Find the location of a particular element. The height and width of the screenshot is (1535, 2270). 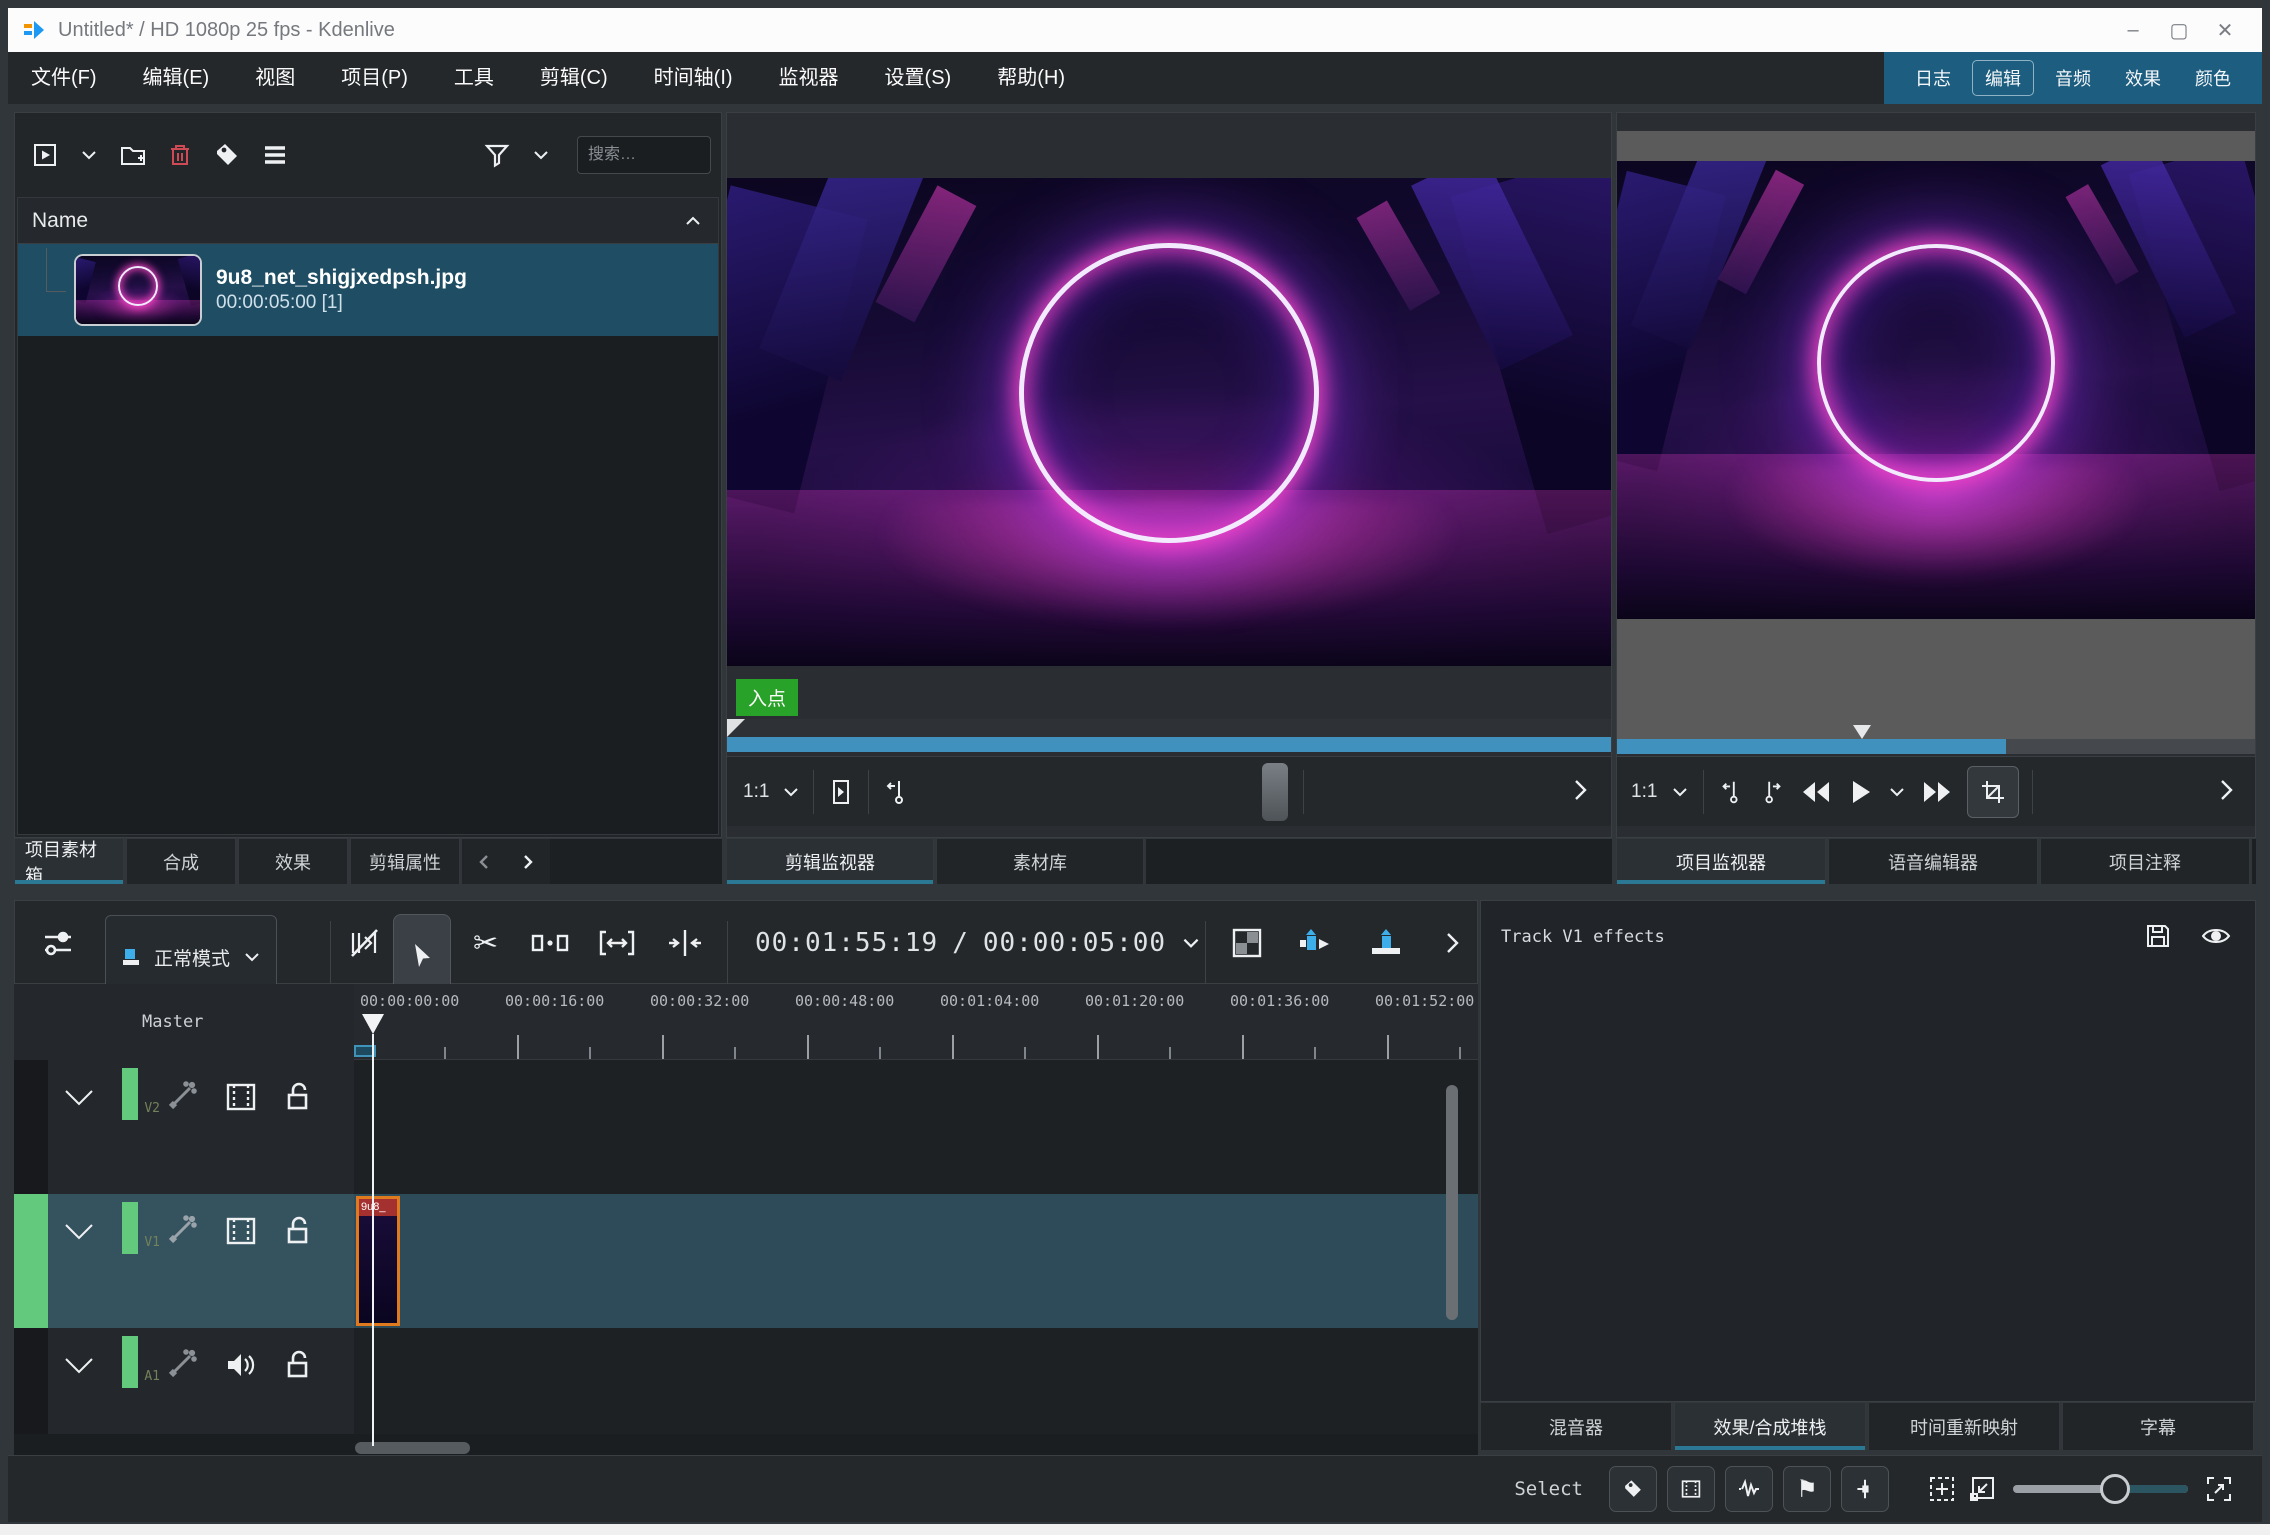

project-monitor-playhead-icon is located at coordinates (1862, 732).